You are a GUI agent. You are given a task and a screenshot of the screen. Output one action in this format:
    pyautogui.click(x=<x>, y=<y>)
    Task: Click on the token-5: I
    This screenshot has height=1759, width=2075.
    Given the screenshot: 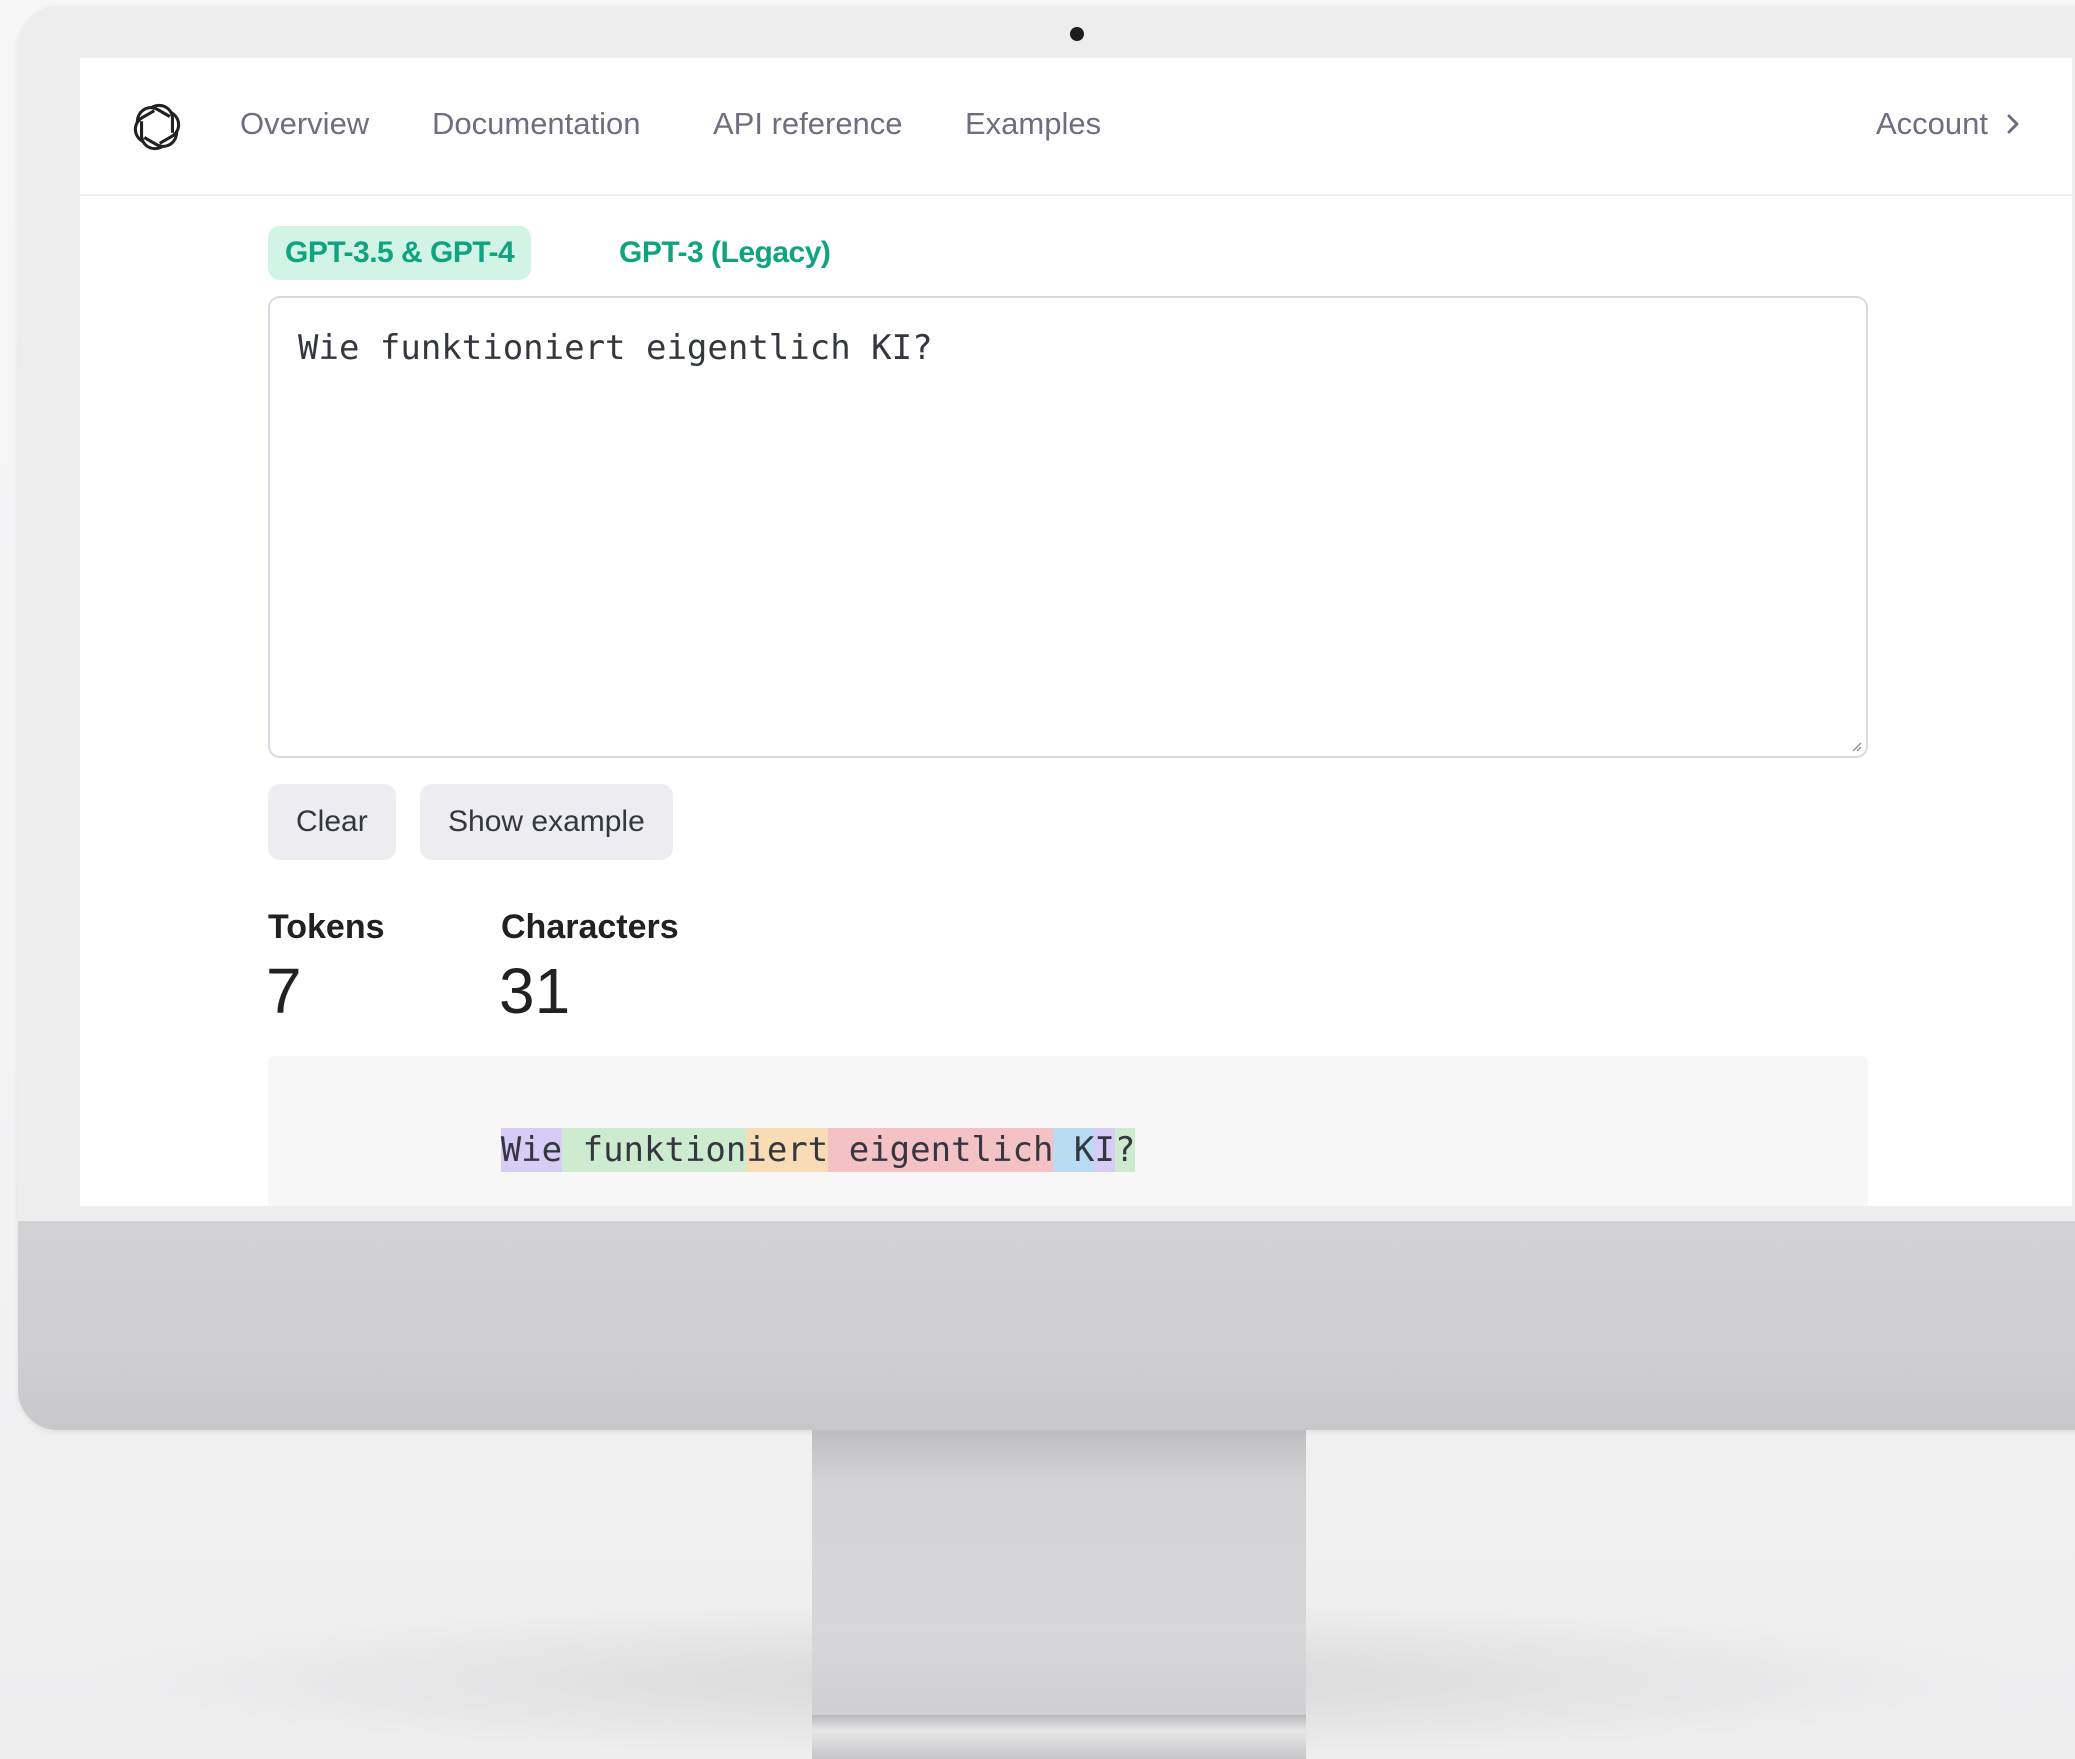 What is the action you would take?
    pyautogui.click(x=1104, y=1150)
    